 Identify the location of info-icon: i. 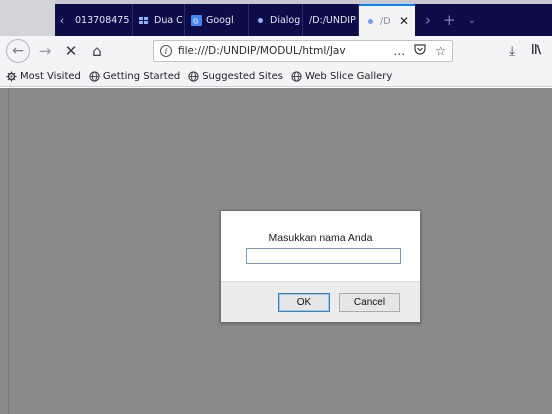
(166, 51).